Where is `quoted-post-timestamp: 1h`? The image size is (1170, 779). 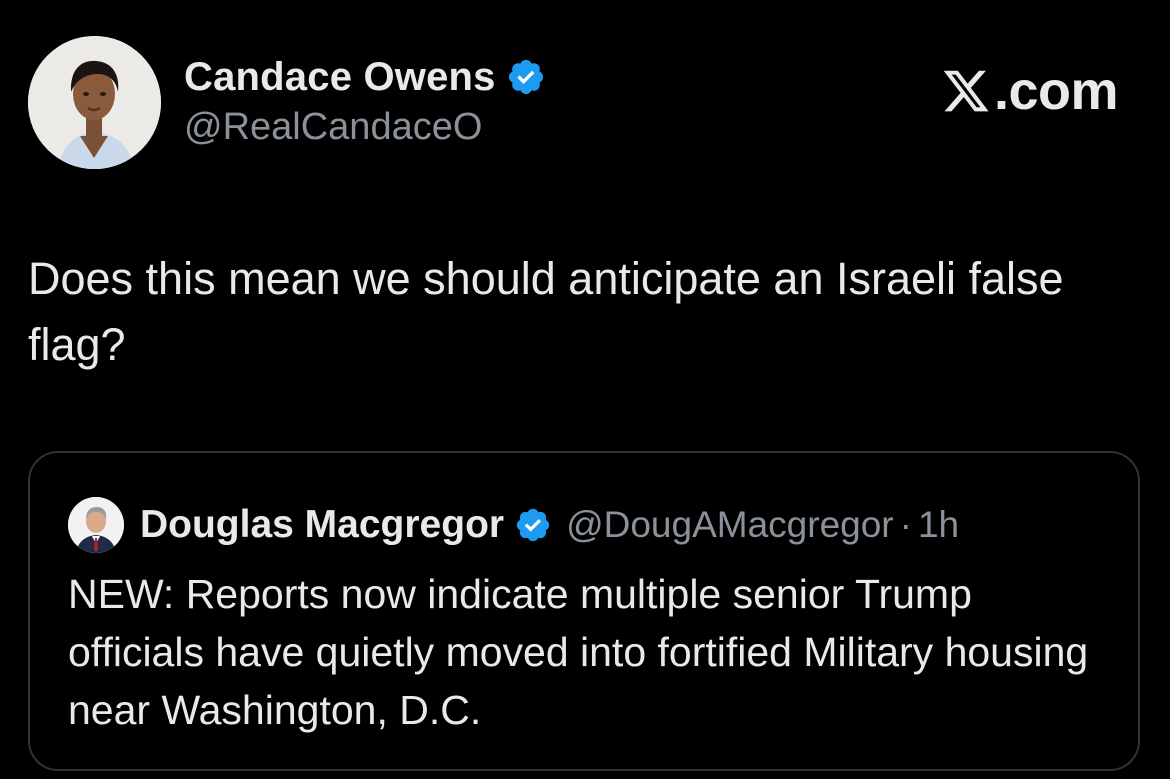
quoted-post-timestamp: 1h is located at coordinates (938, 525).